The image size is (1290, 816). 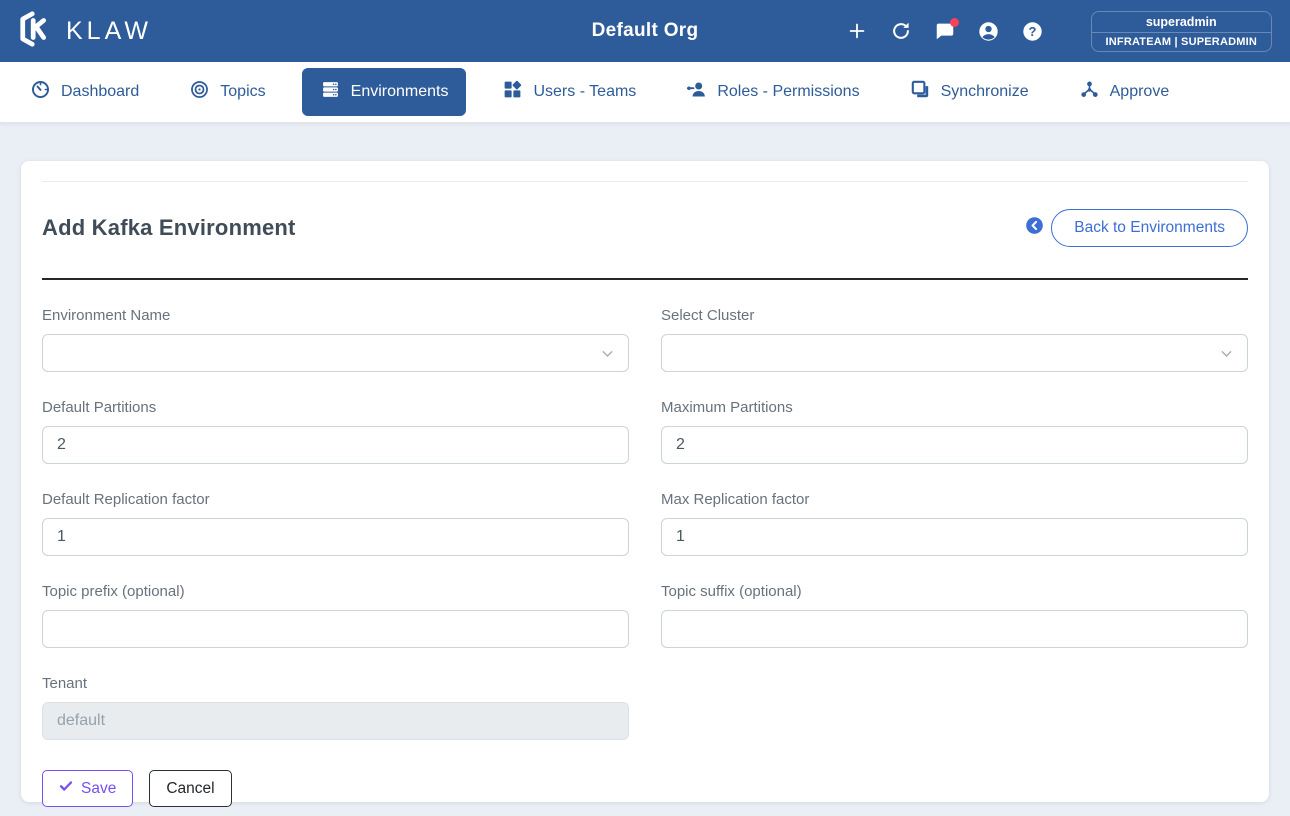 What do you see at coordinates (65, 683) in the screenshot?
I see `tenant-label: Tenant` at bounding box center [65, 683].